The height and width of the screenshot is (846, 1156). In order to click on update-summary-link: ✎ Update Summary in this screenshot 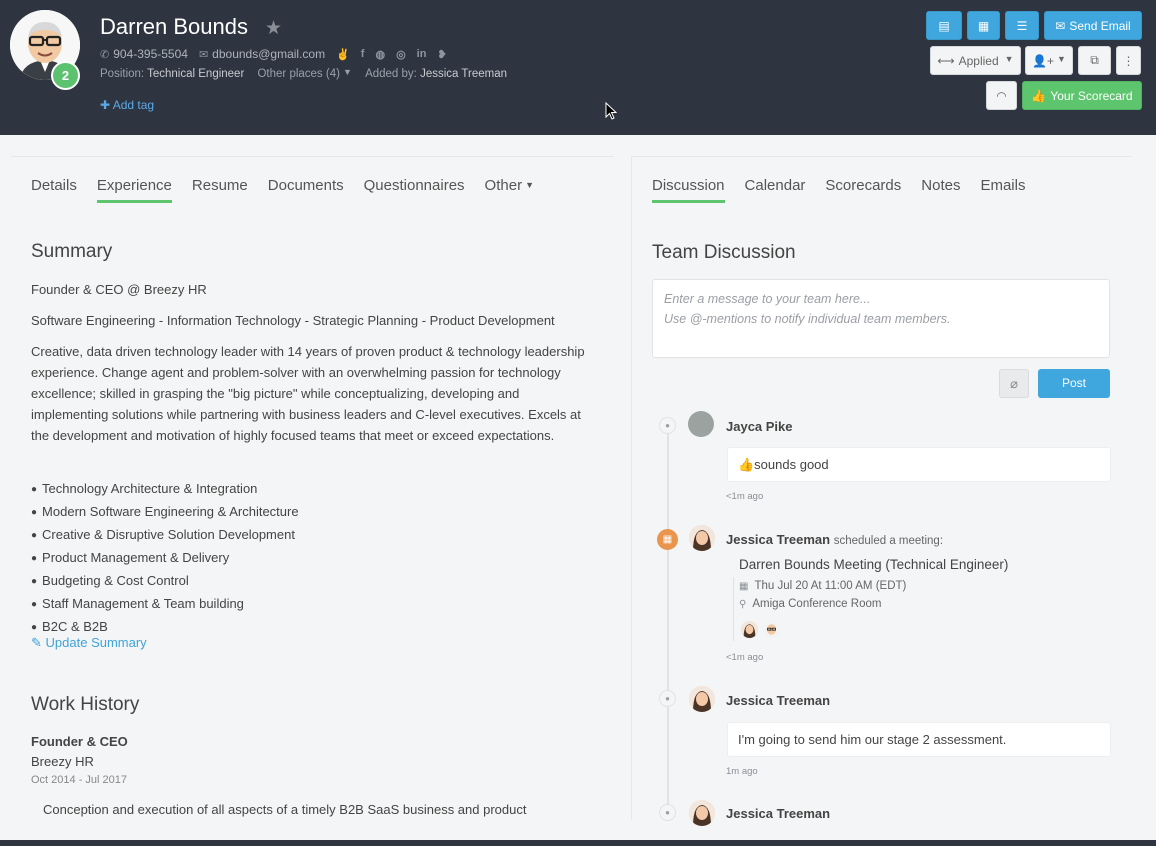, I will do `click(89, 643)`.